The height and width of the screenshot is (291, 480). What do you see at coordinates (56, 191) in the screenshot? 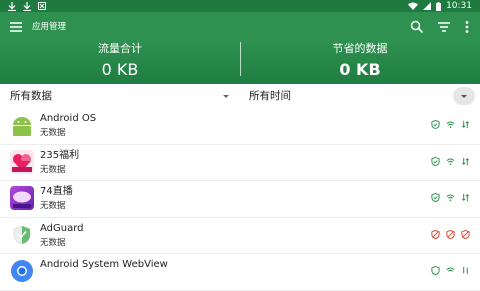
I see `app-name: 74直播` at bounding box center [56, 191].